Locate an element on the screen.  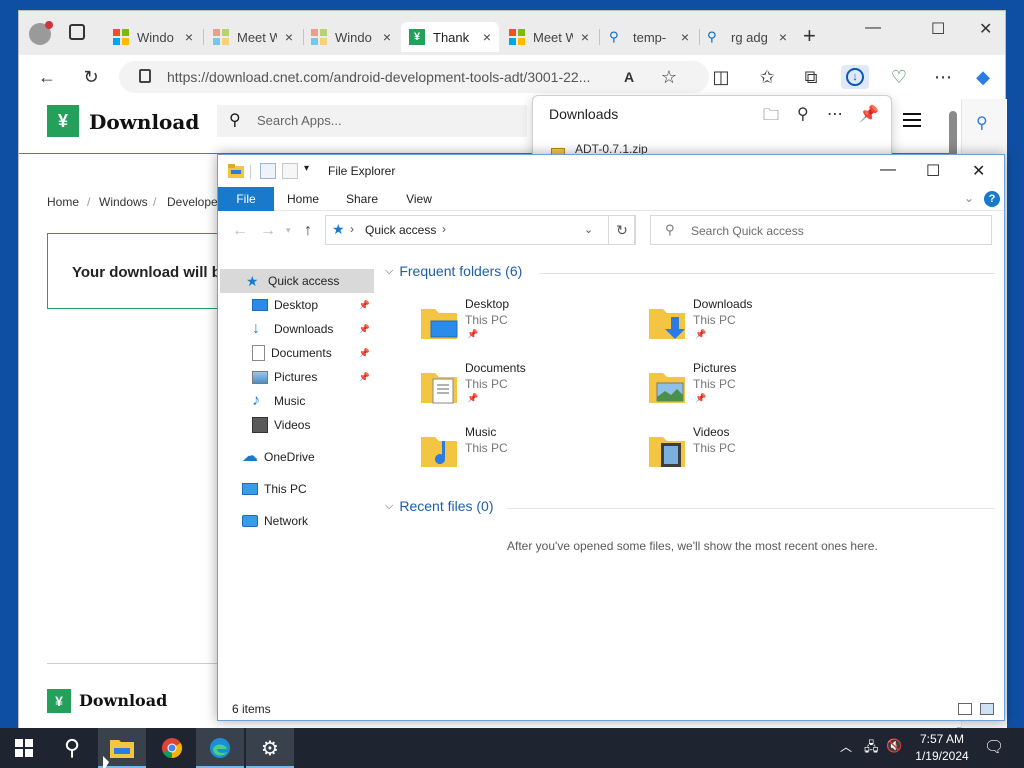
sidebar-item-this-pc: This PC is located at coordinates (297, 489).